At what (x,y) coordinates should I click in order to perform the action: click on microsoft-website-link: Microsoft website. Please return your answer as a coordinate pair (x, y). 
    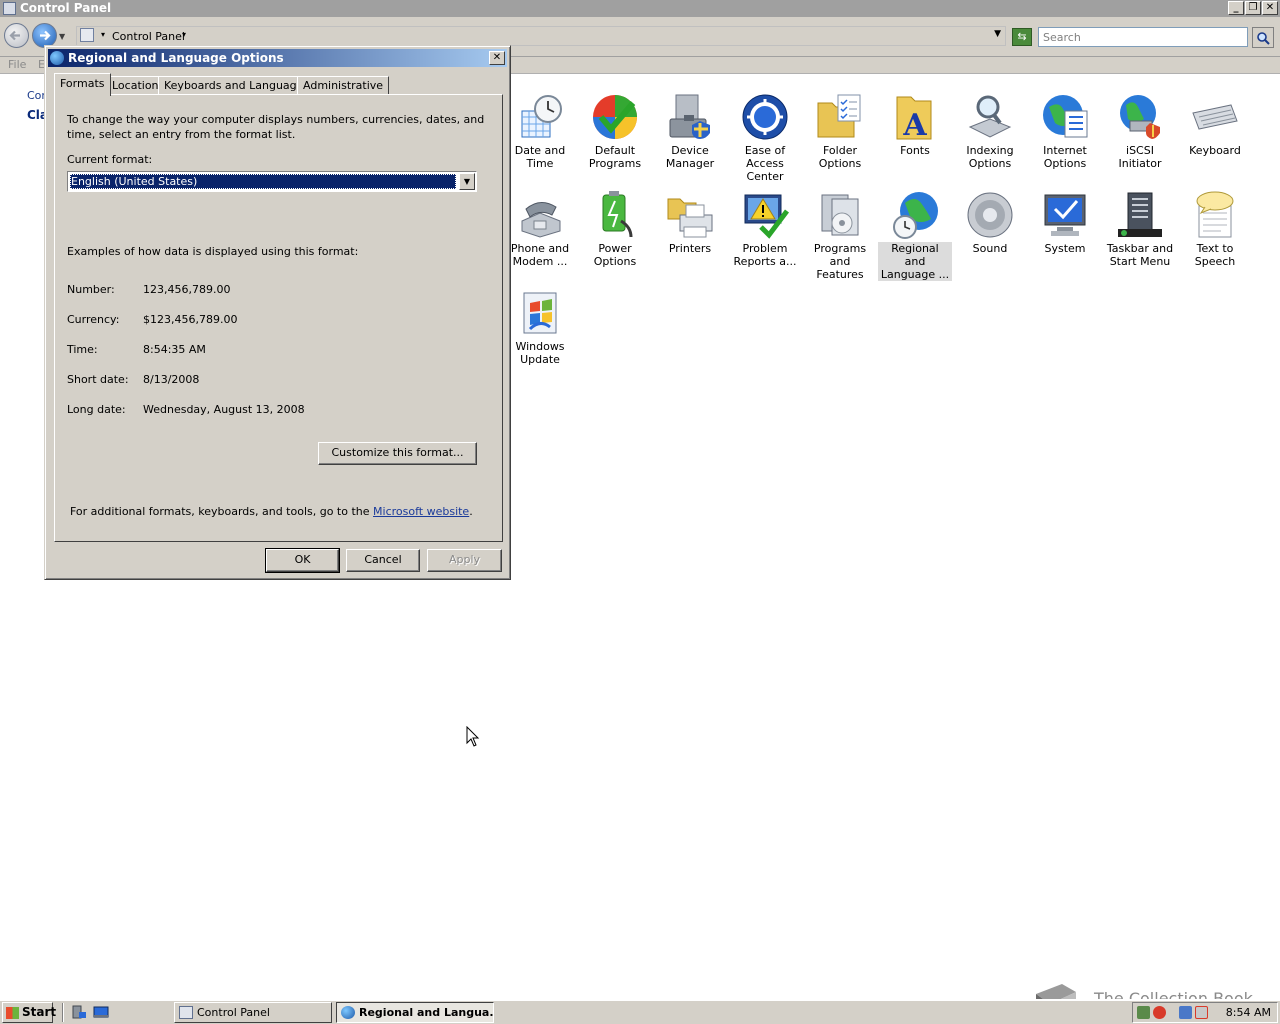
    Looking at the image, I should click on (421, 511).